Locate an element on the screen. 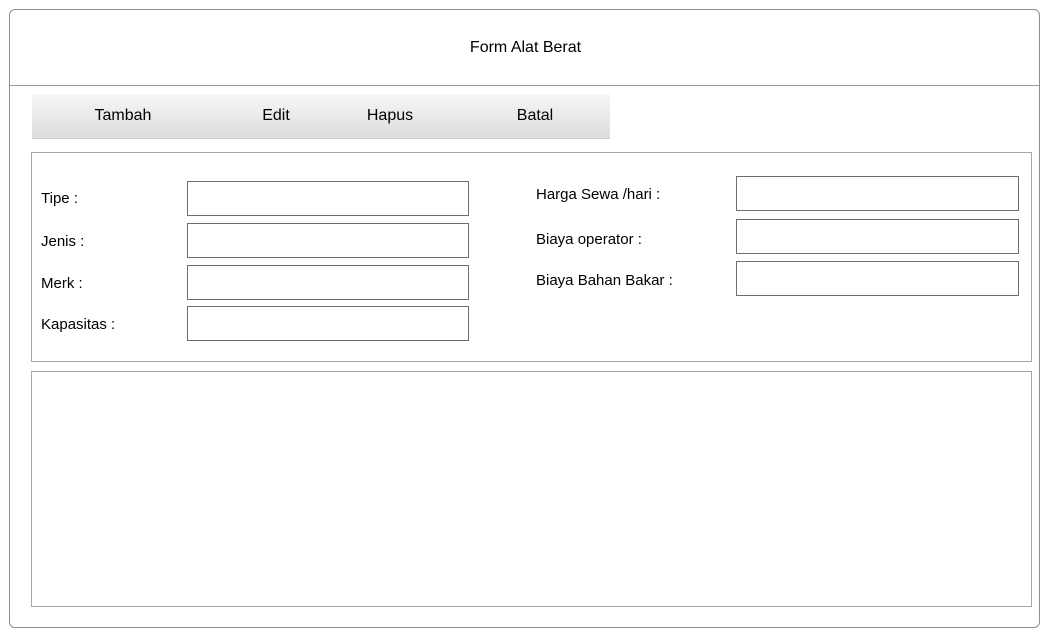 This screenshot has height=639, width=1051. window-title: Form Alat Berat is located at coordinates (525, 47).